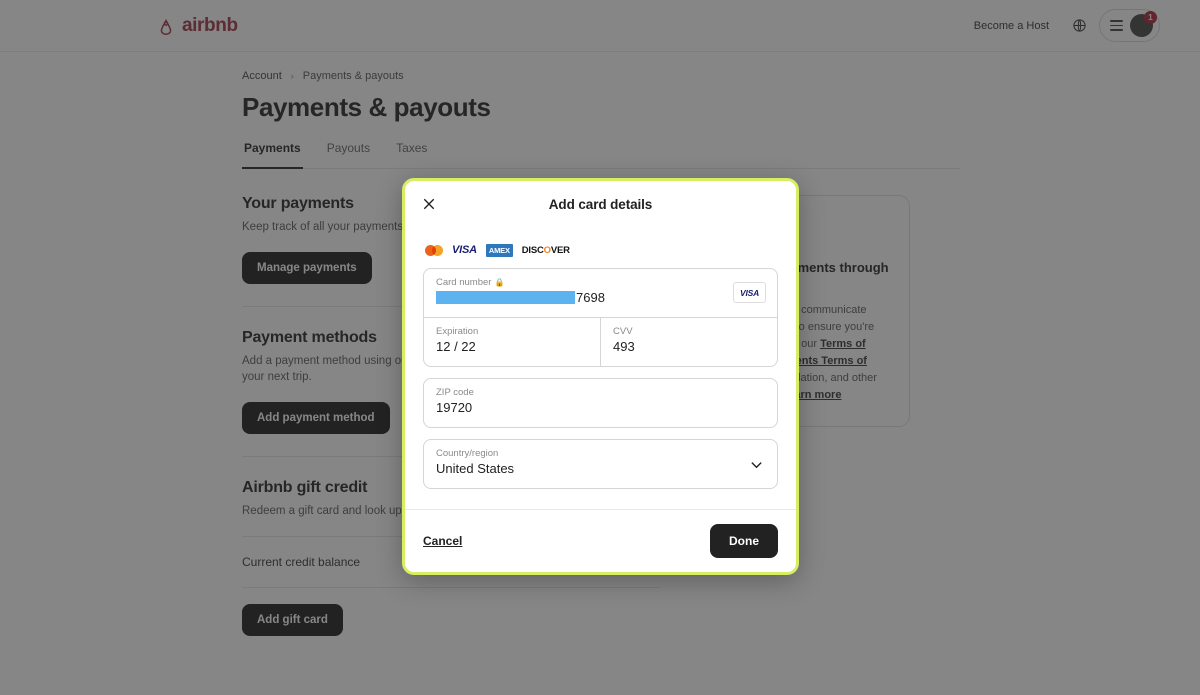 The width and height of the screenshot is (1200, 695). What do you see at coordinates (532, 250) in the screenshot?
I see `discover-text-pre: DISC` at bounding box center [532, 250].